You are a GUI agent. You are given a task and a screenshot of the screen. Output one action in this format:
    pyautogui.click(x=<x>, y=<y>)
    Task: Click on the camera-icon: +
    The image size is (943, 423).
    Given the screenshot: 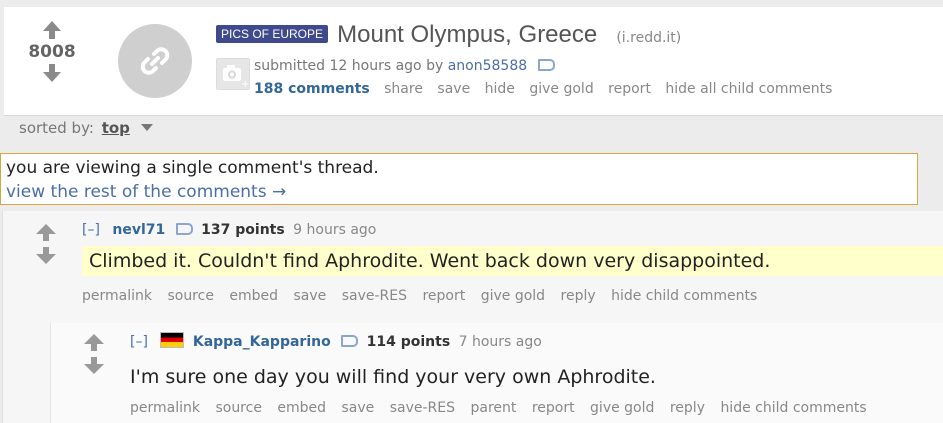 What is the action you would take?
    pyautogui.click(x=233, y=74)
    